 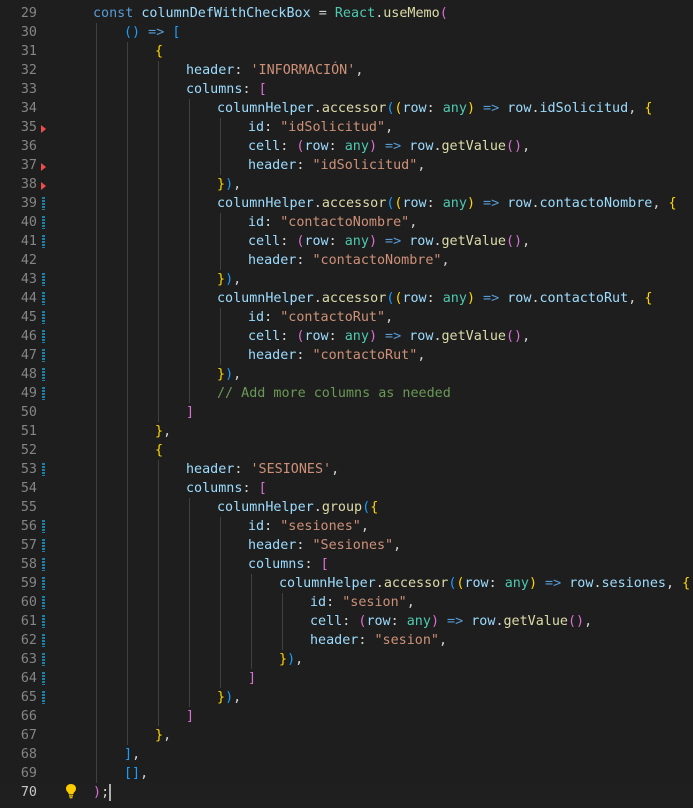 What do you see at coordinates (18, 279) in the screenshot?
I see `line-number: 43` at bounding box center [18, 279].